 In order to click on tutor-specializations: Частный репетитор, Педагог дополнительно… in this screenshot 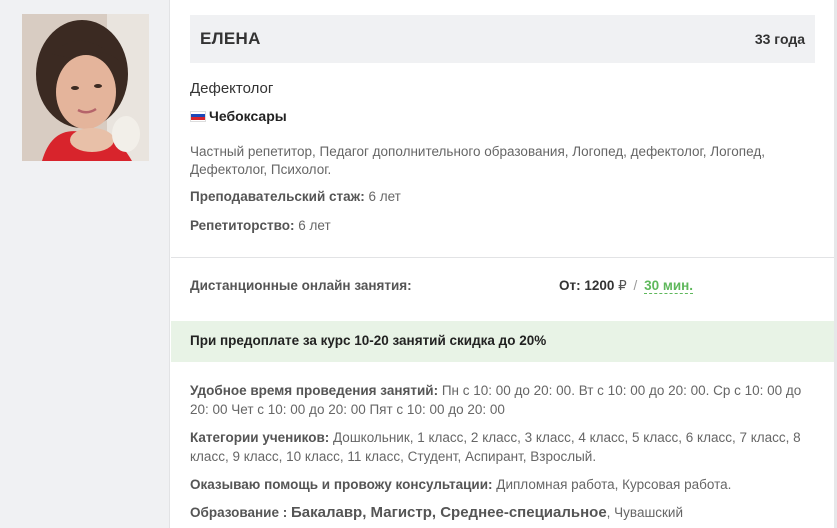, I will do `click(477, 160)`.